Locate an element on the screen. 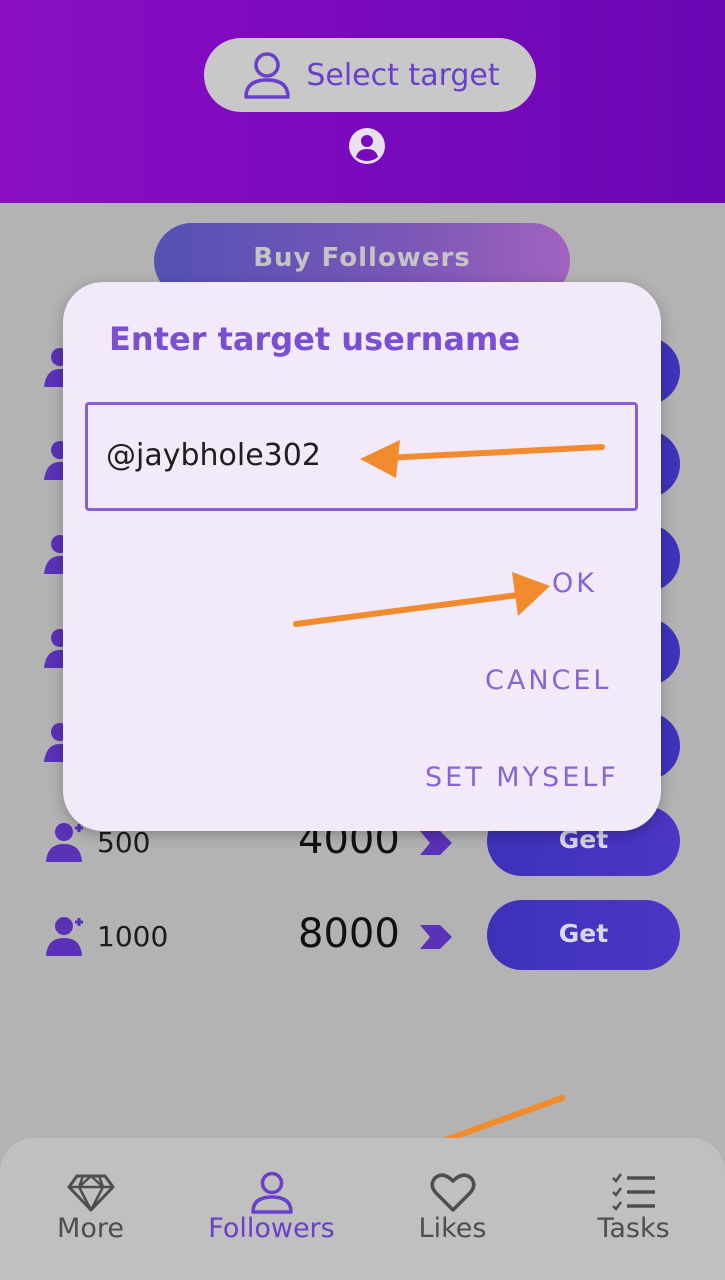 The width and height of the screenshot is (725, 1280). nav-tab-followers: Followers is located at coordinates (271, 1209).